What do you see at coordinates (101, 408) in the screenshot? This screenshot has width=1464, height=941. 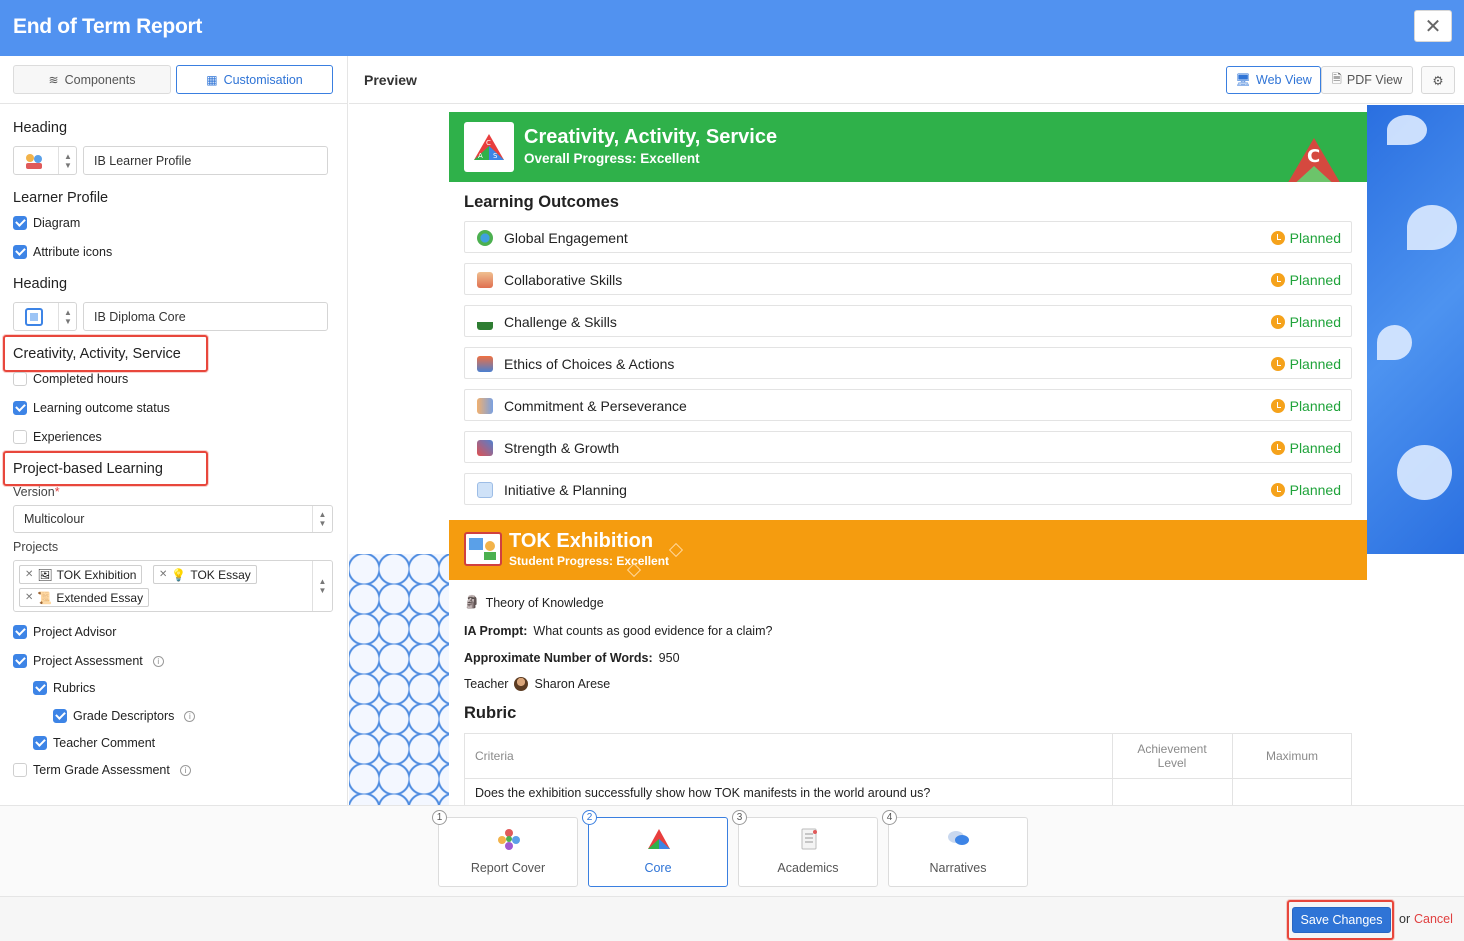 I see `learning-outcome-status-label: Learning outcome status` at bounding box center [101, 408].